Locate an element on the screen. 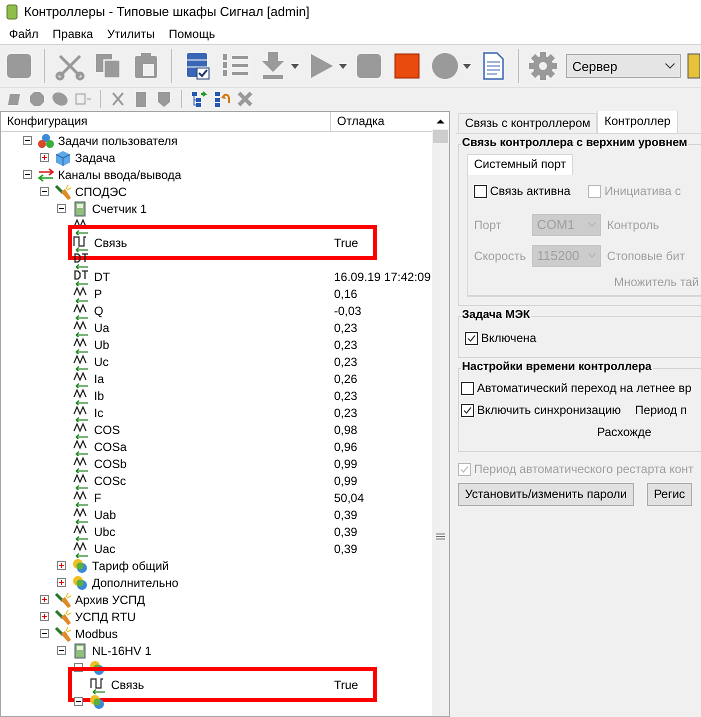 The height and width of the screenshot is (717, 701). tree-item: Дополнительно is located at coordinates (135, 583).